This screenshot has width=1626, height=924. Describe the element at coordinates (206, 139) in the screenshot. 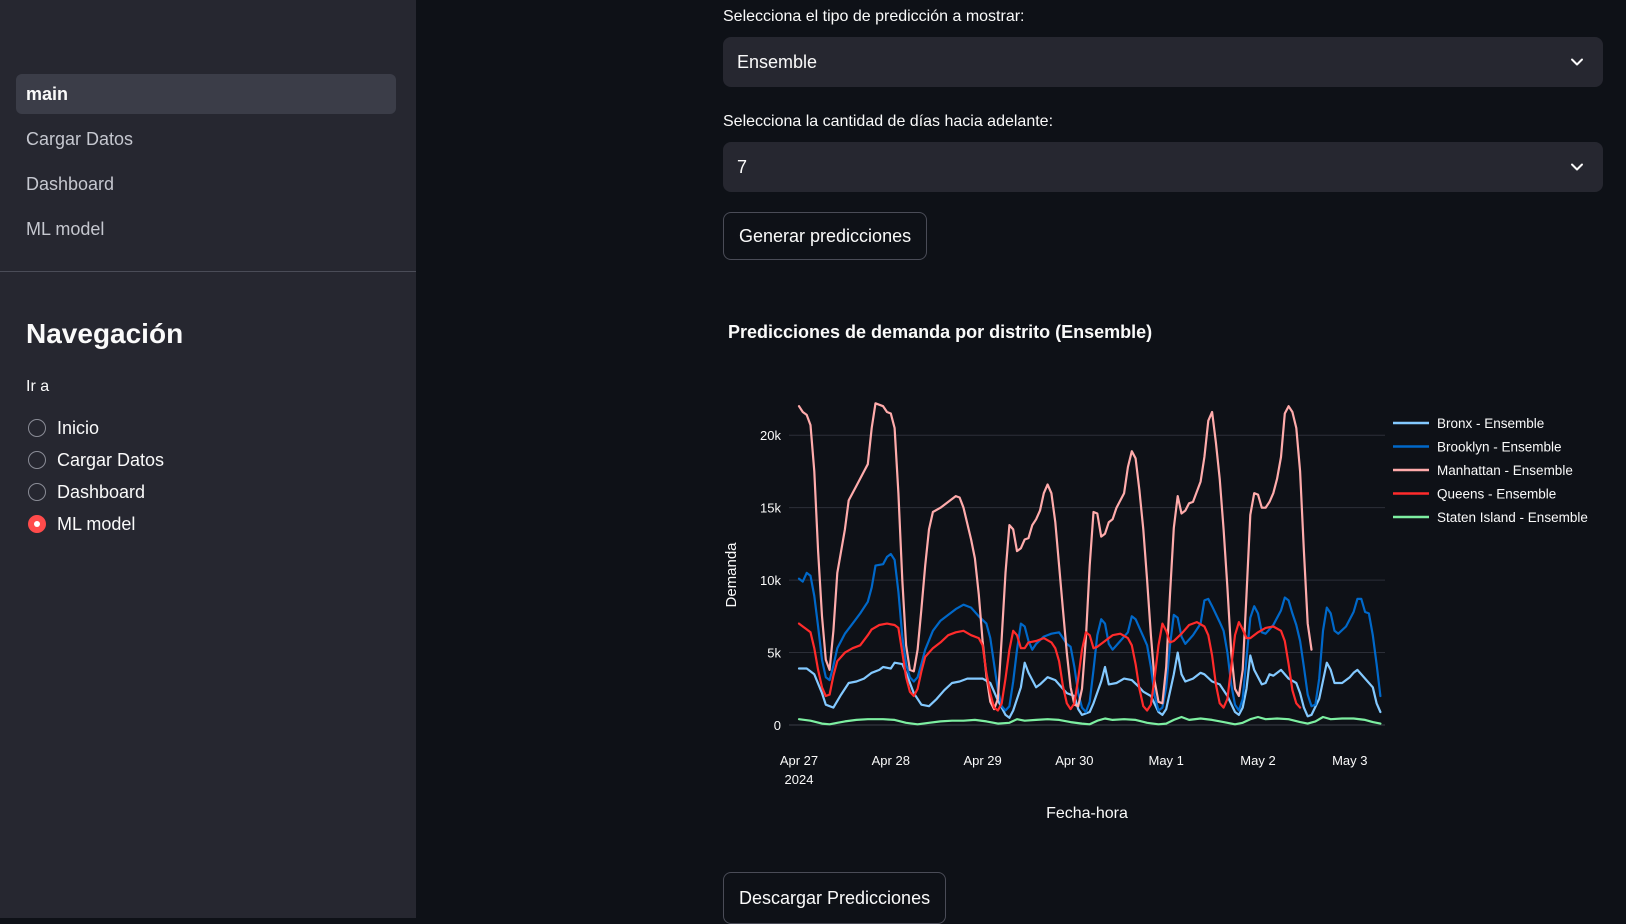

I see `sidebar-item-cargar-datos: Cargar Datos` at that location.